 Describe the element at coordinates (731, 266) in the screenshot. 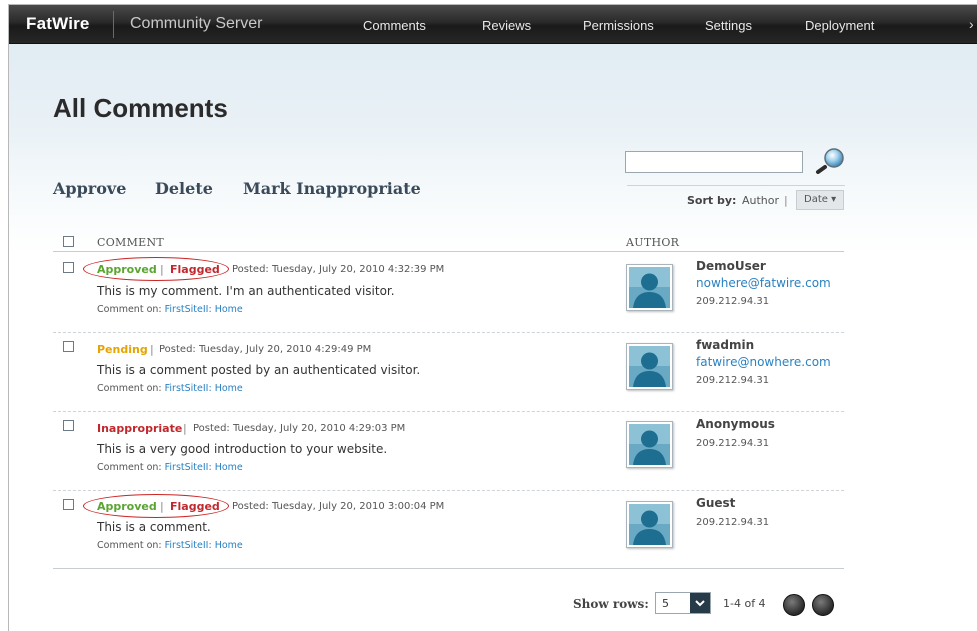

I see `author-name: DemoUser` at that location.